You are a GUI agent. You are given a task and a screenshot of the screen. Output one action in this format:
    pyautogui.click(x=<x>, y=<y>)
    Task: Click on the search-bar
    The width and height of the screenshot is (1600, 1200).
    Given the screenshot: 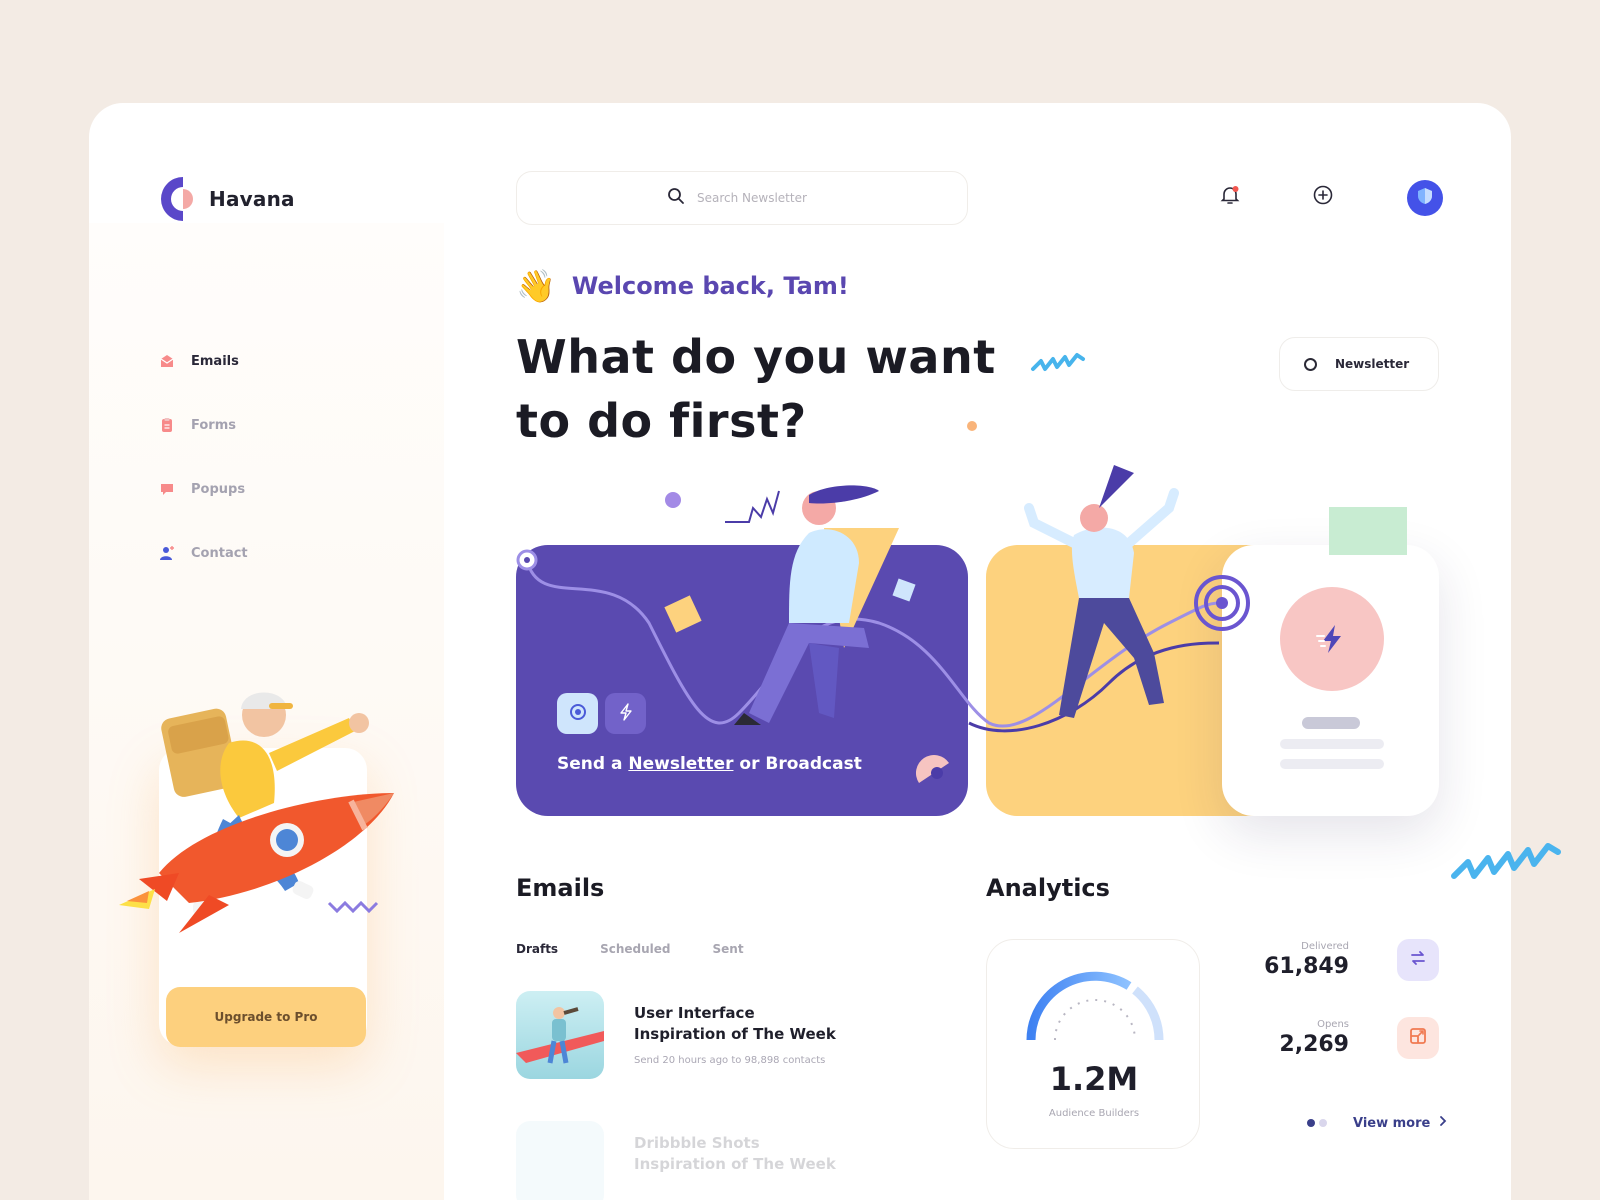 What is the action you would take?
    pyautogui.click(x=742, y=198)
    